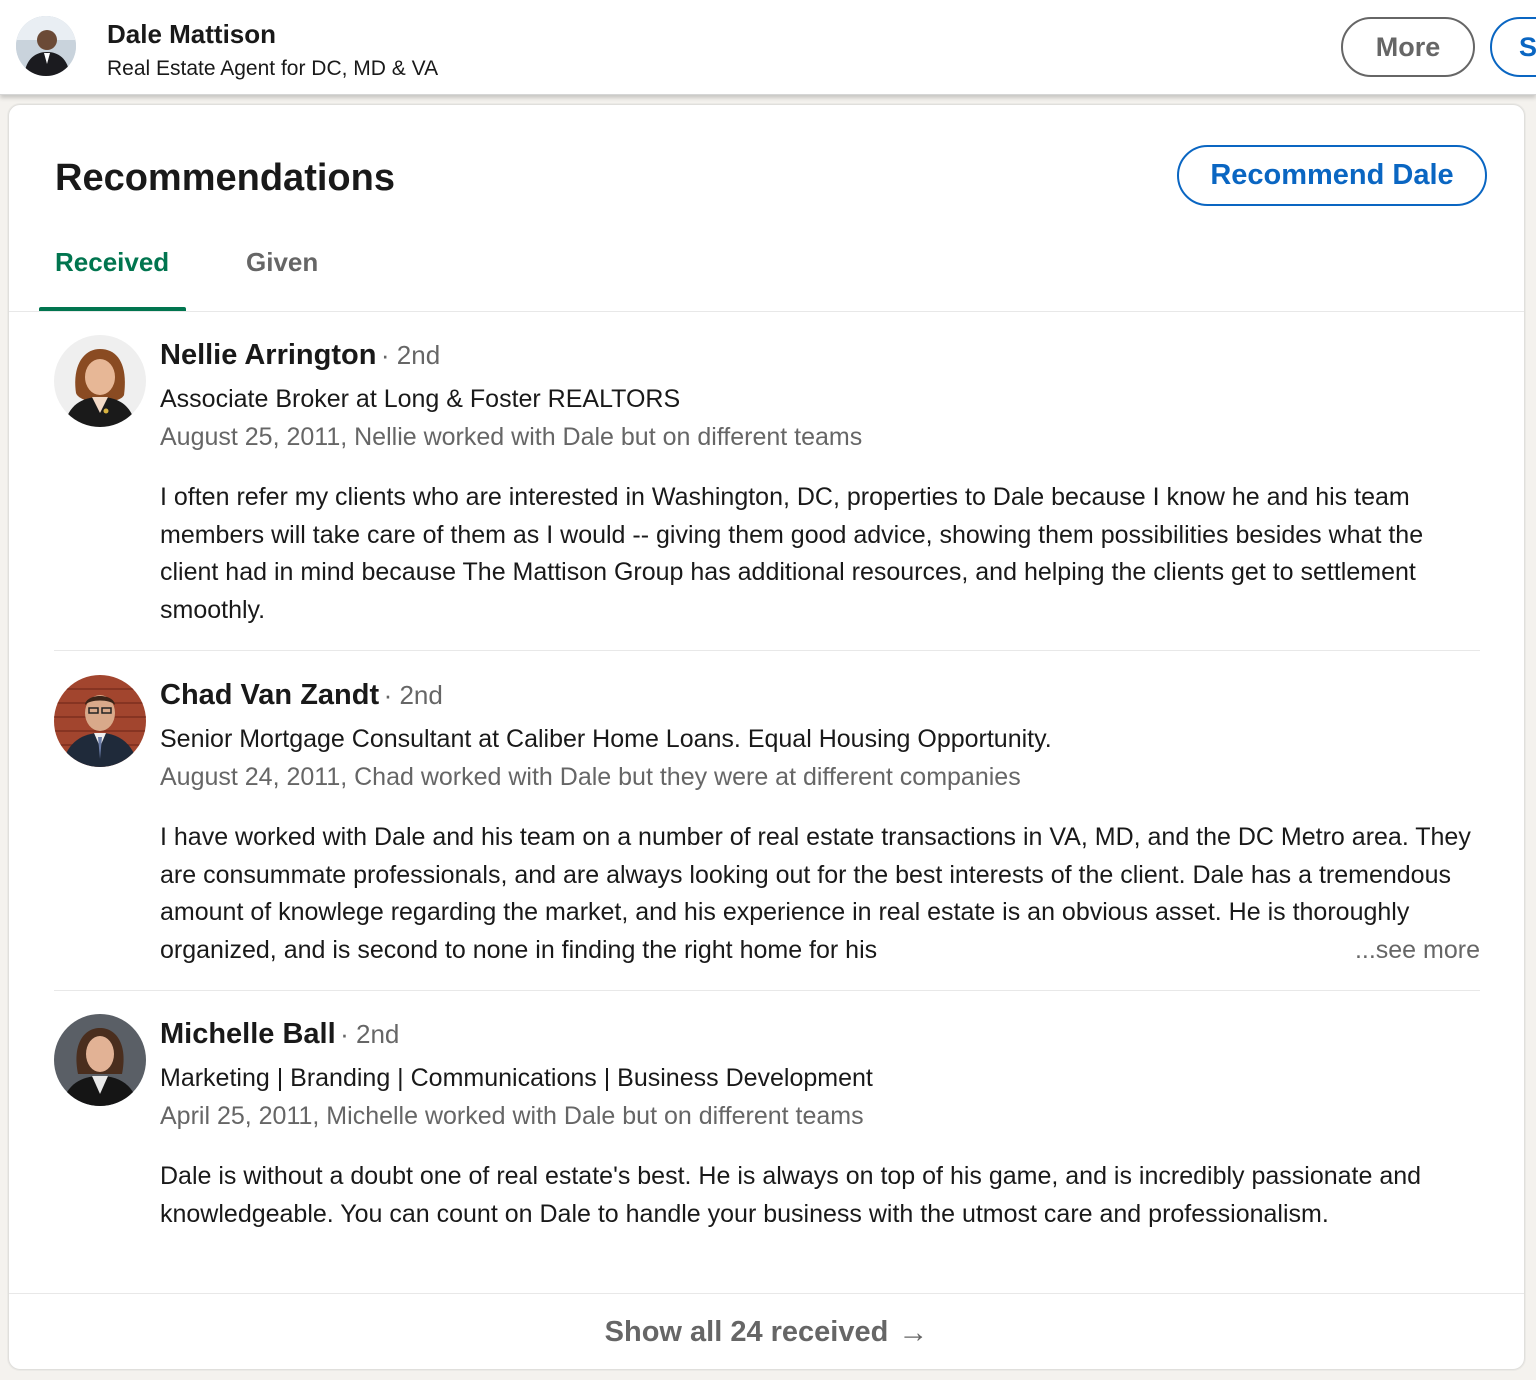 This screenshot has width=1536, height=1380. What do you see at coordinates (913, 1332) in the screenshot?
I see `arrow-right-icon: →` at bounding box center [913, 1332].